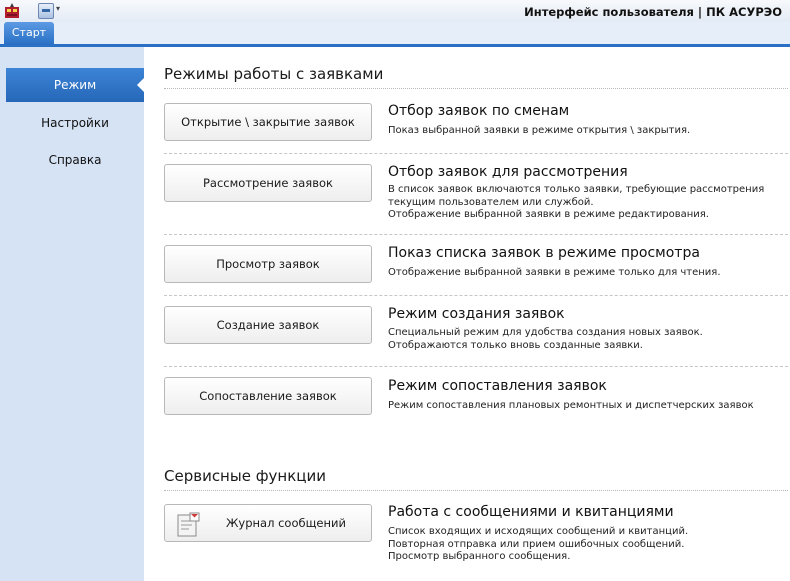 The width and height of the screenshot is (790, 581). I want to click on app-logo-icon, so click(12, 11).